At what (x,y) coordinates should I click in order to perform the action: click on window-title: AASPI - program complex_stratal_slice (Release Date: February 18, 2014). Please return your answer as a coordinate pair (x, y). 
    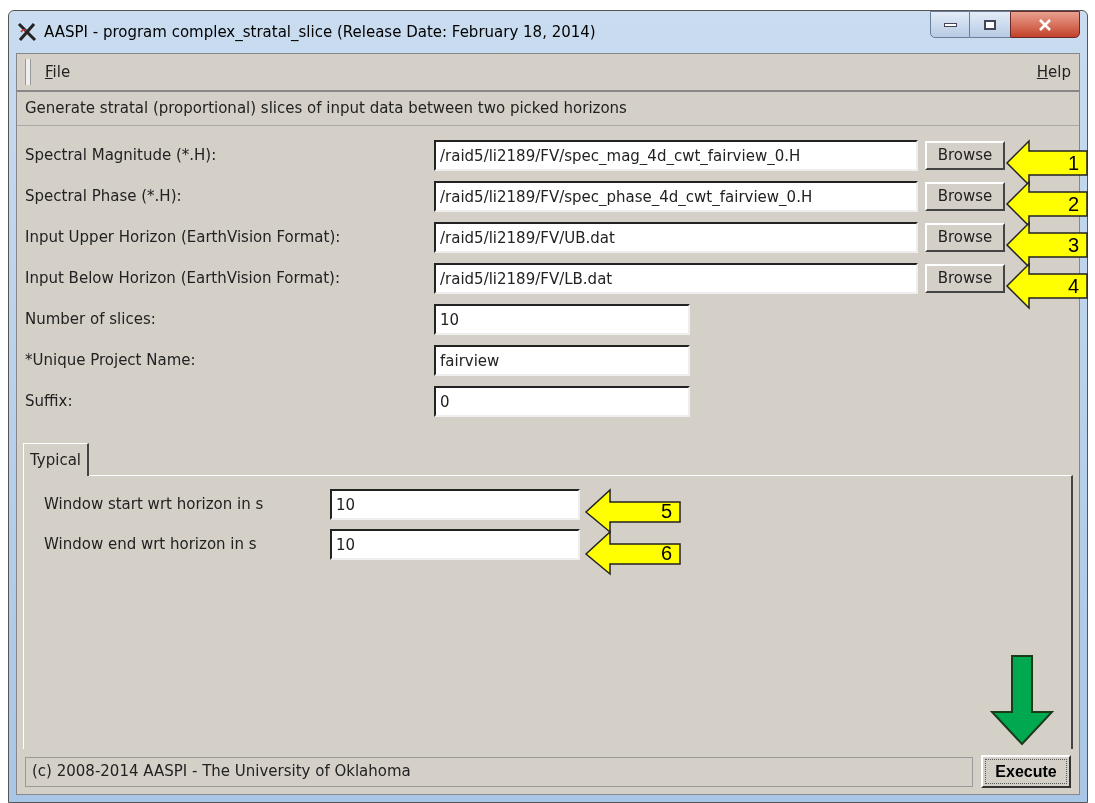
    Looking at the image, I should click on (320, 32).